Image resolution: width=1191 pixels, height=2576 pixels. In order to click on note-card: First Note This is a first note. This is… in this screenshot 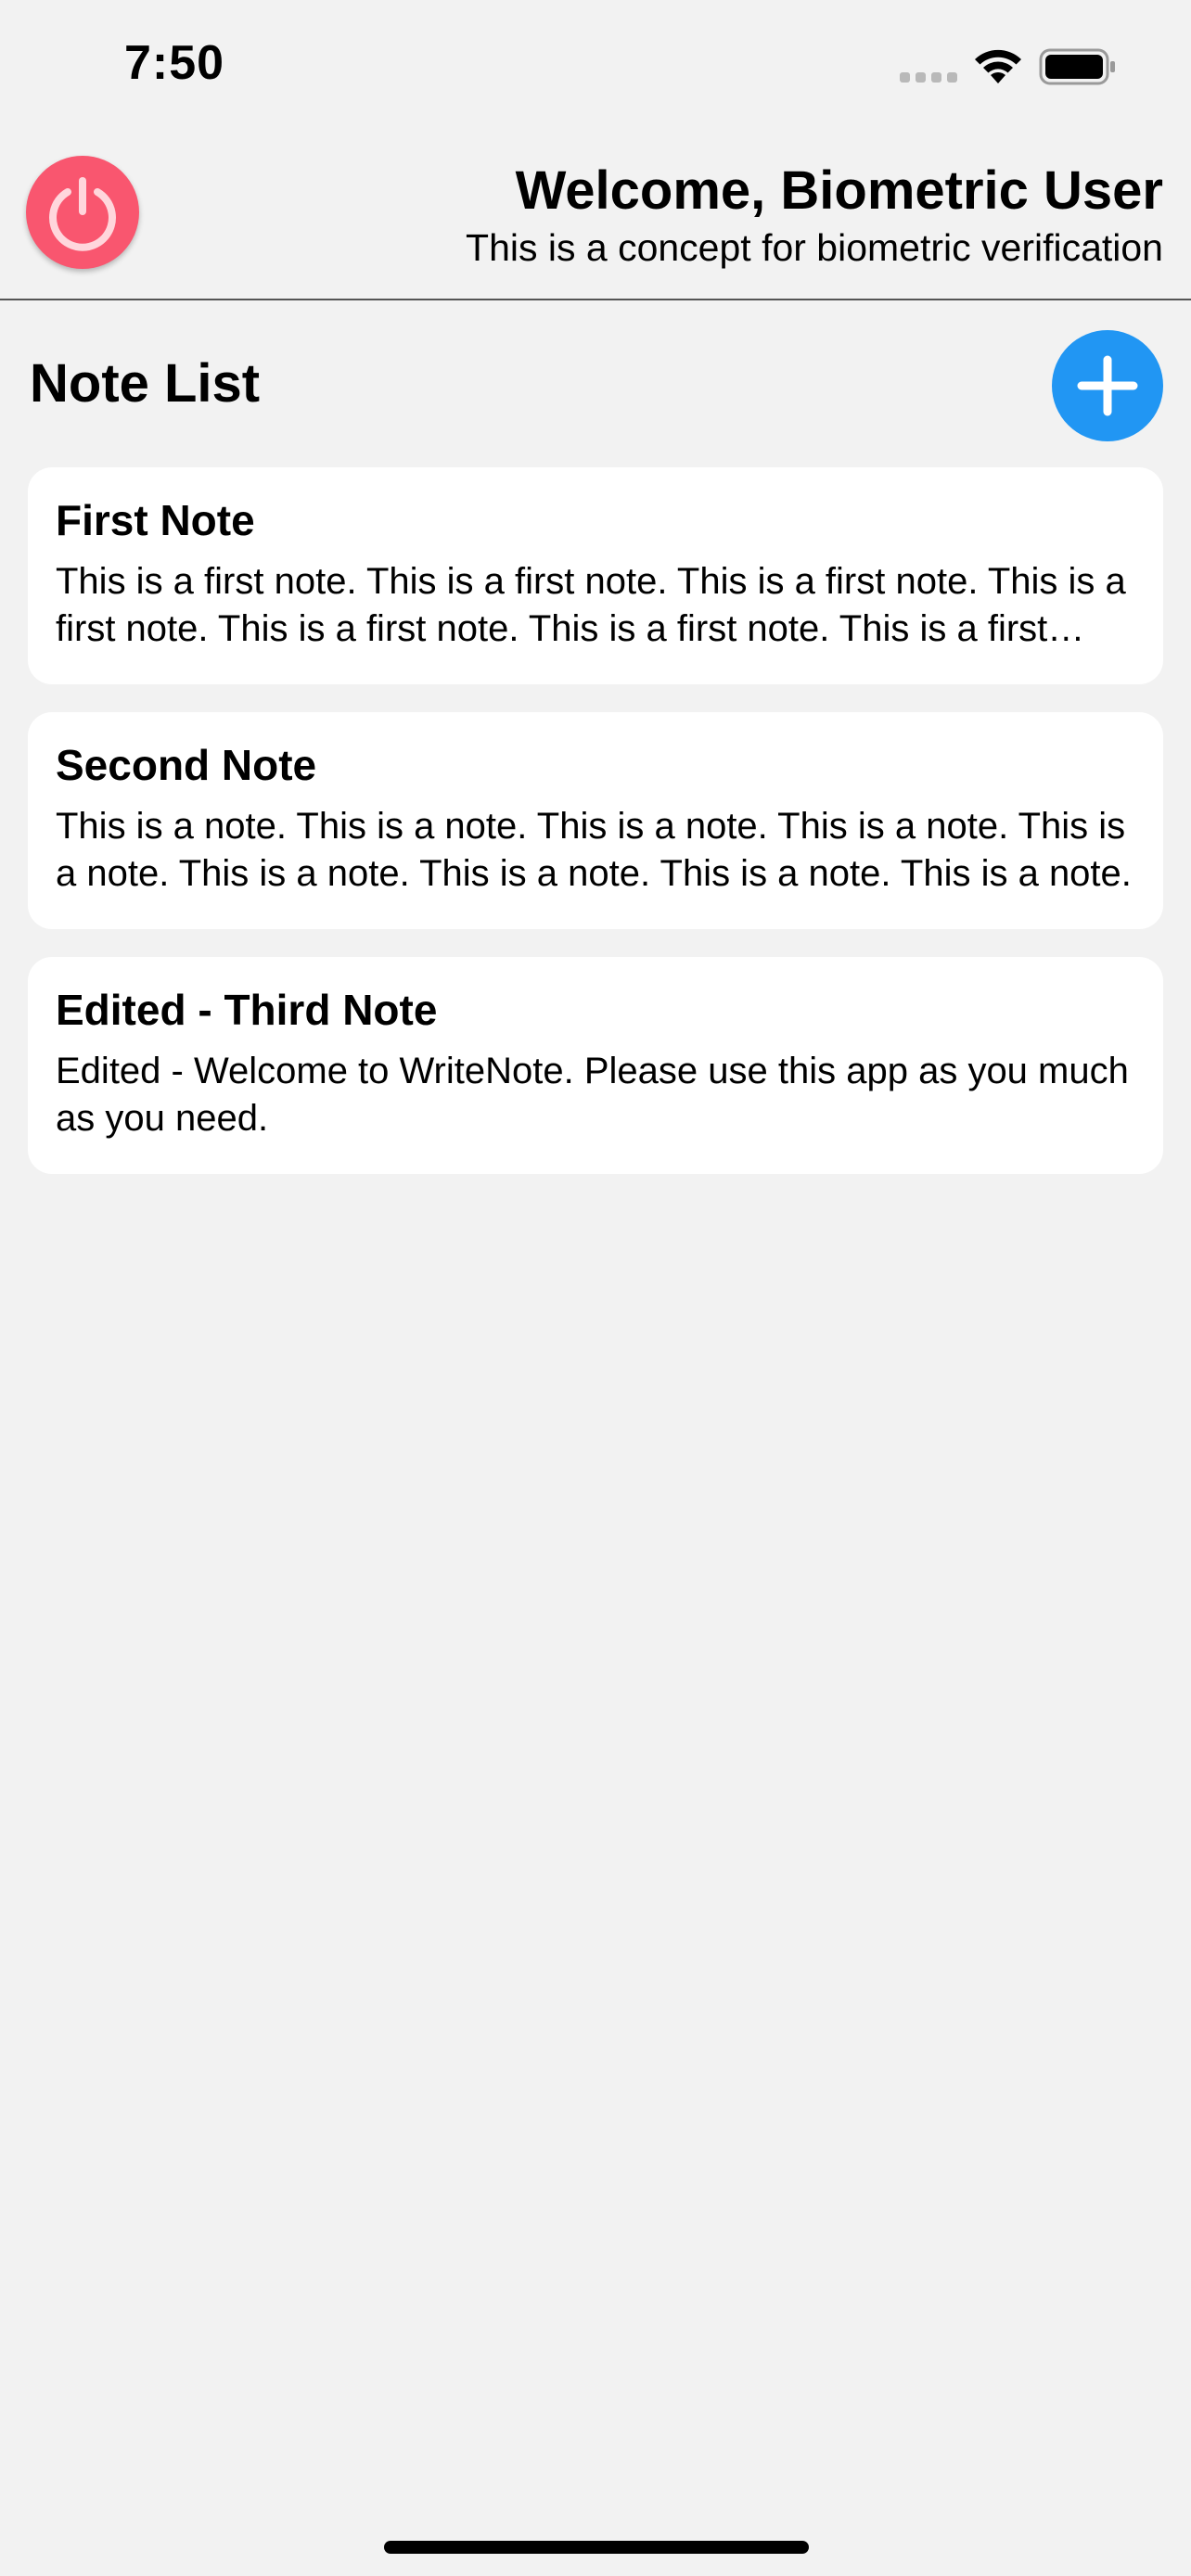, I will do `click(595, 575)`.